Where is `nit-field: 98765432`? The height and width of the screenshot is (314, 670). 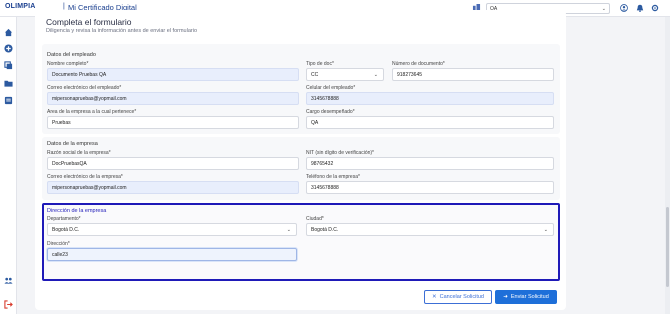
nit-field: 98765432 is located at coordinates (430, 163).